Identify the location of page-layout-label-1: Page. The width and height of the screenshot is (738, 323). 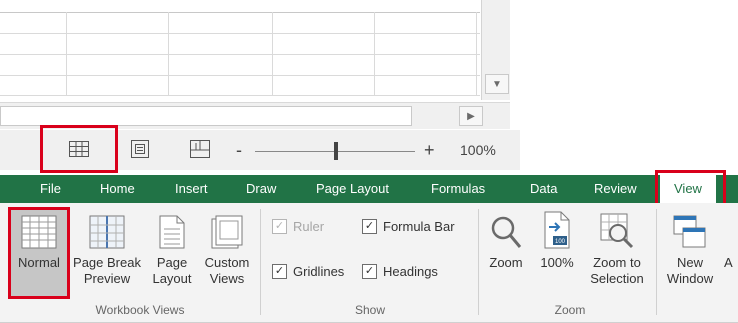
(172, 262).